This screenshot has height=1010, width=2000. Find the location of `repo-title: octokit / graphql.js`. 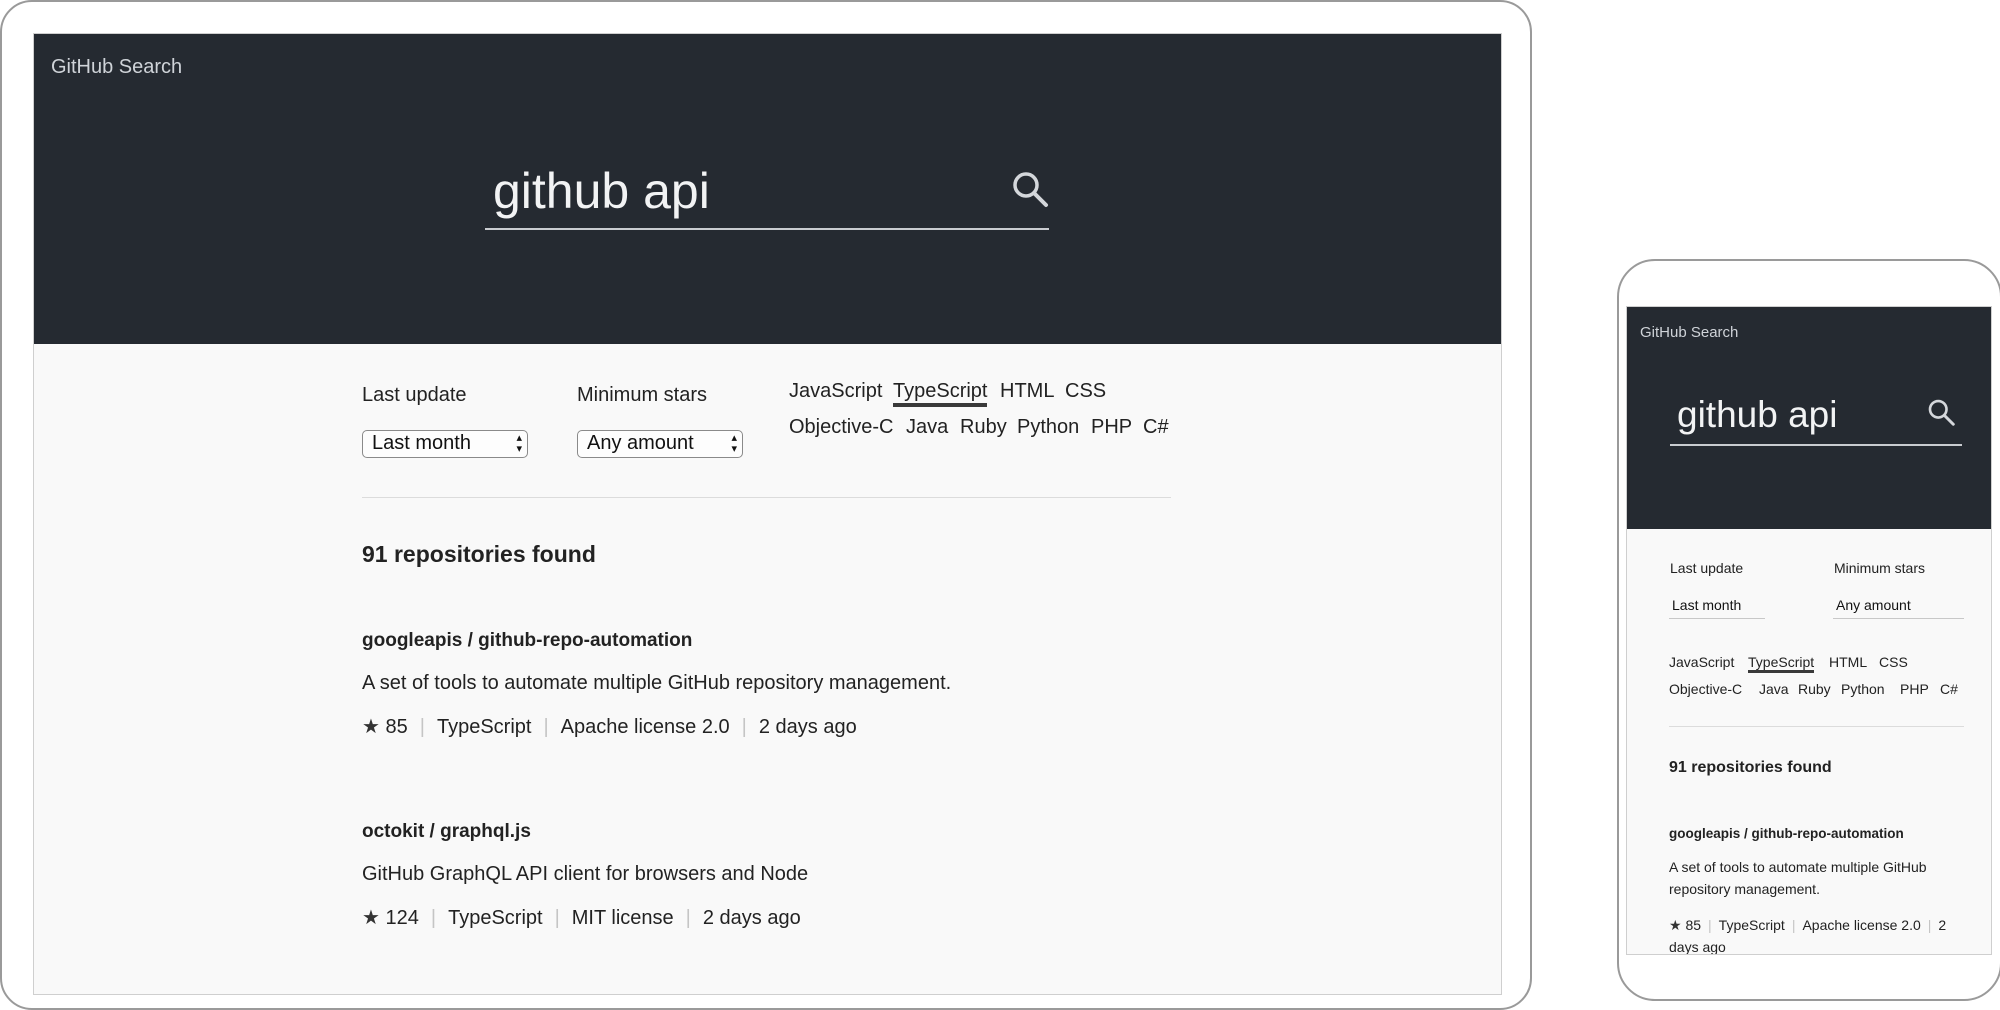

repo-title: octokit / graphql.js is located at coordinates (446, 832).